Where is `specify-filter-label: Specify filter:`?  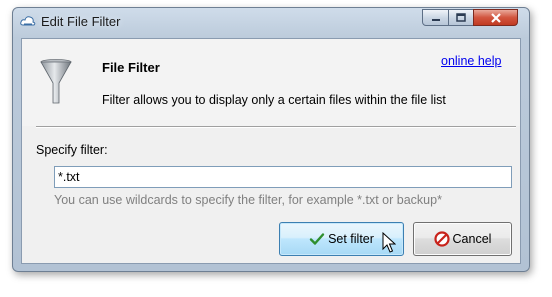
specify-filter-label: Specify filter: is located at coordinates (72, 150).